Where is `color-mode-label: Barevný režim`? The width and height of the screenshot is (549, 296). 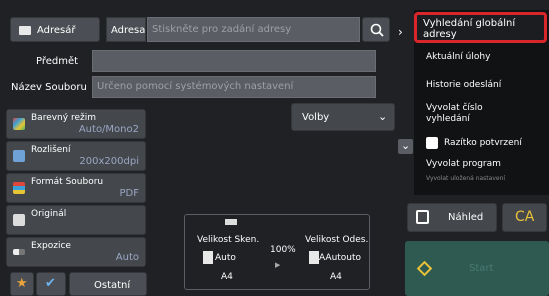
color-mode-label: Barevný režim is located at coordinates (63, 118).